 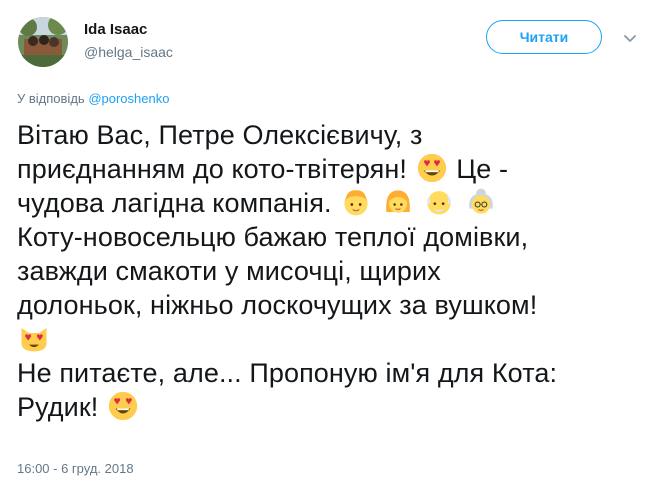 I want to click on author-name: Ida Isaac, so click(x=115, y=30).